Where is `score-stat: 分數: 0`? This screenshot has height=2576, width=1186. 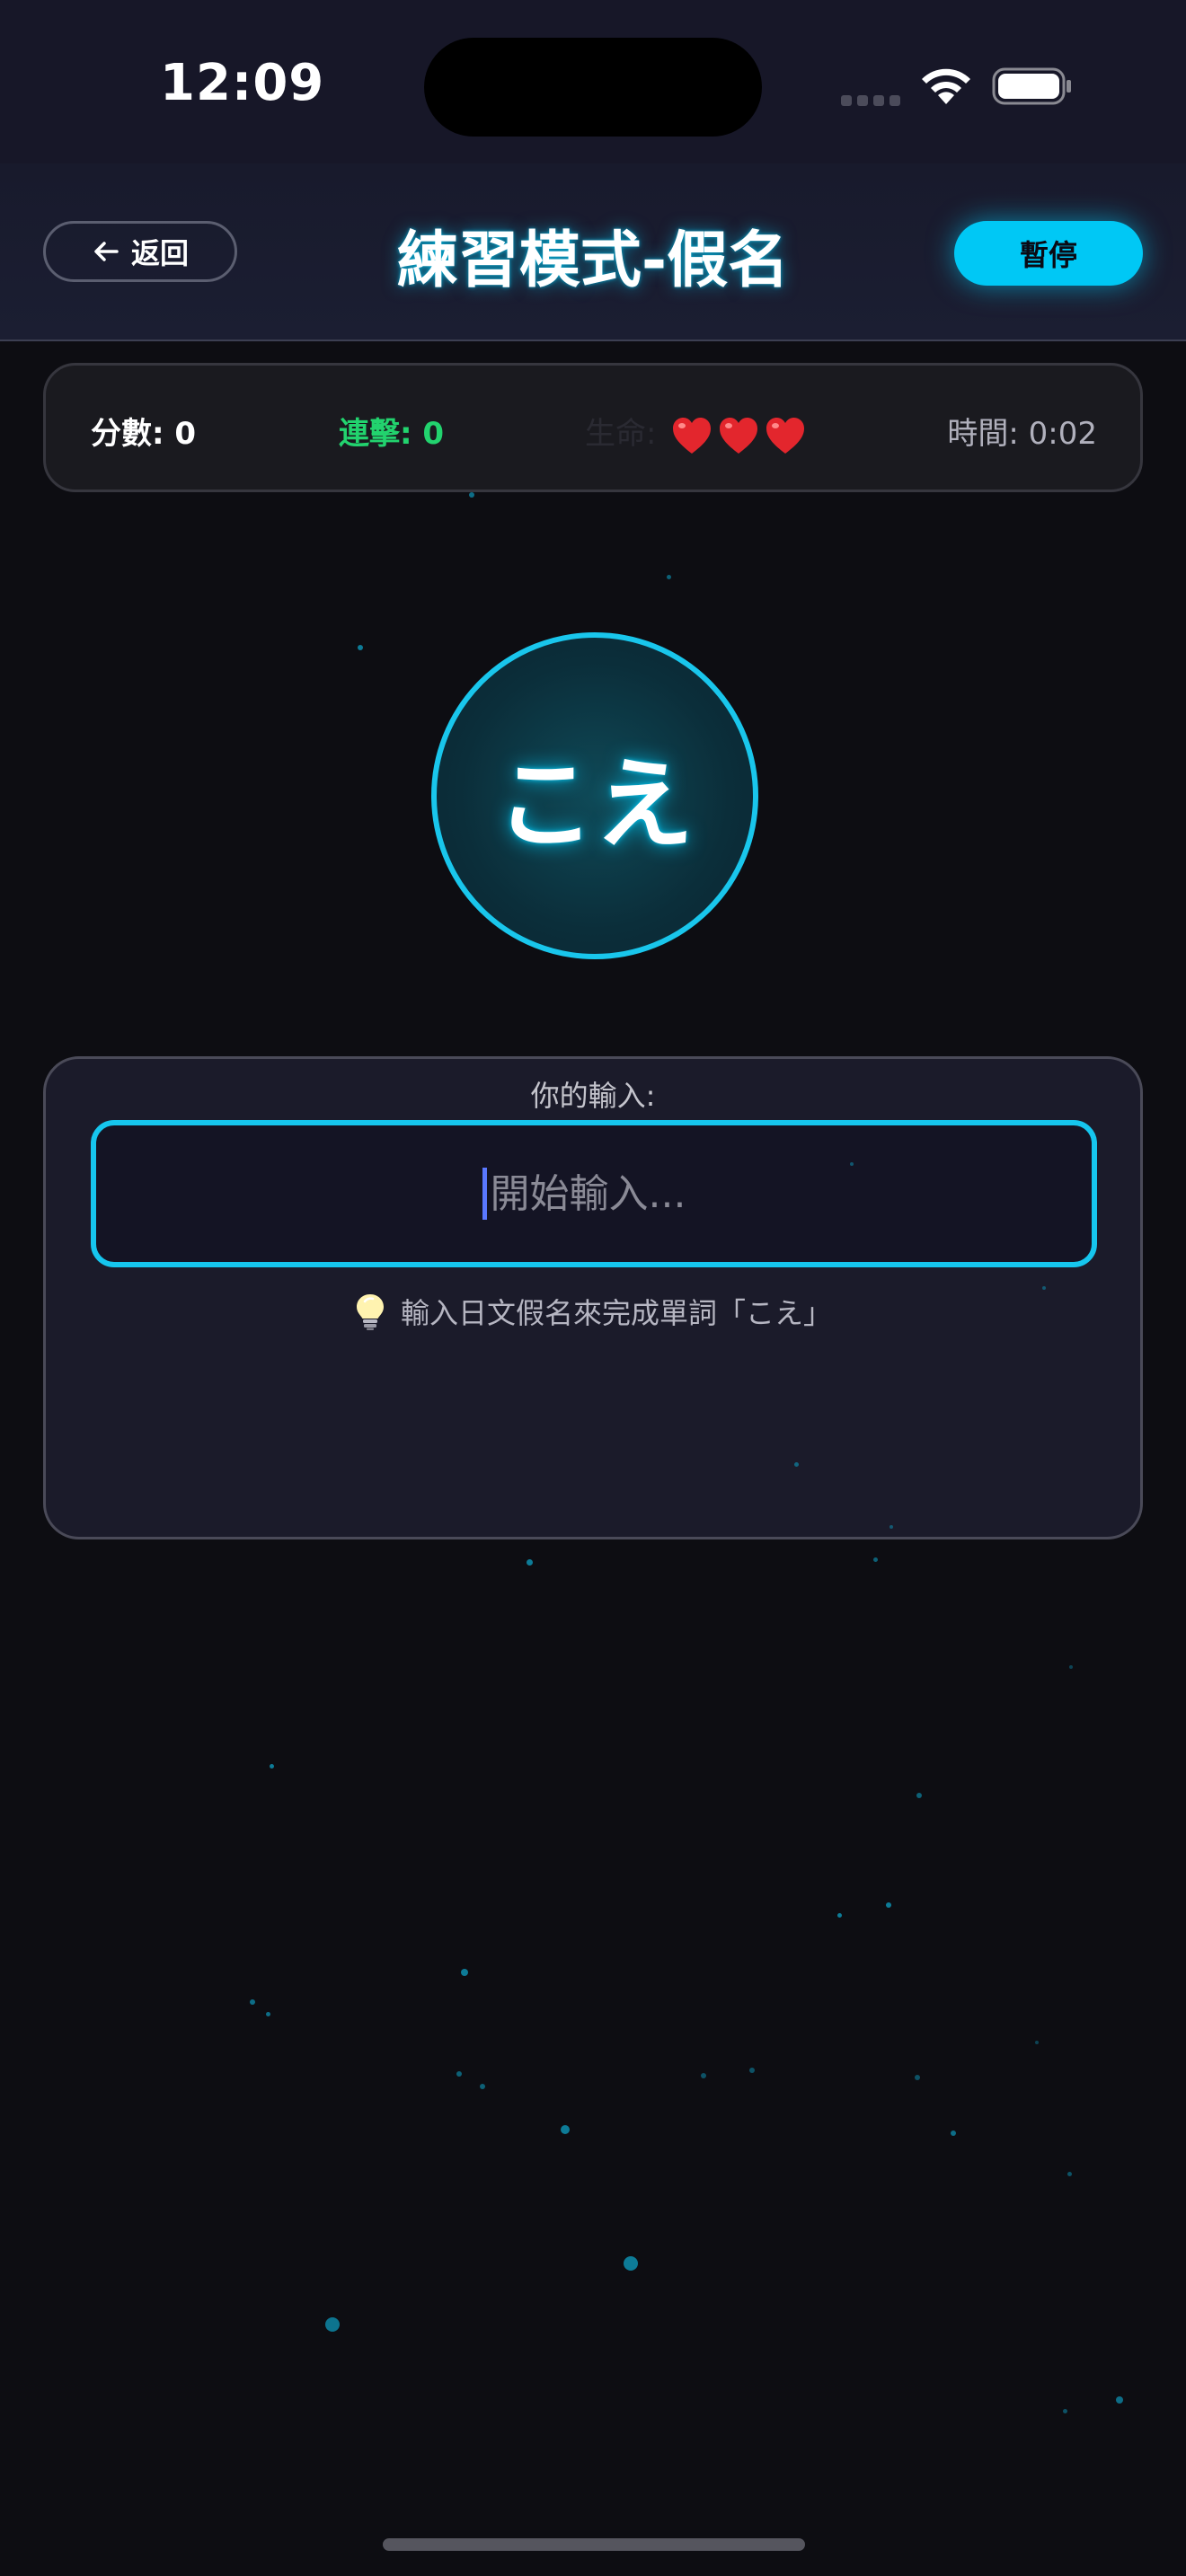 score-stat: 分數: 0 is located at coordinates (144, 434).